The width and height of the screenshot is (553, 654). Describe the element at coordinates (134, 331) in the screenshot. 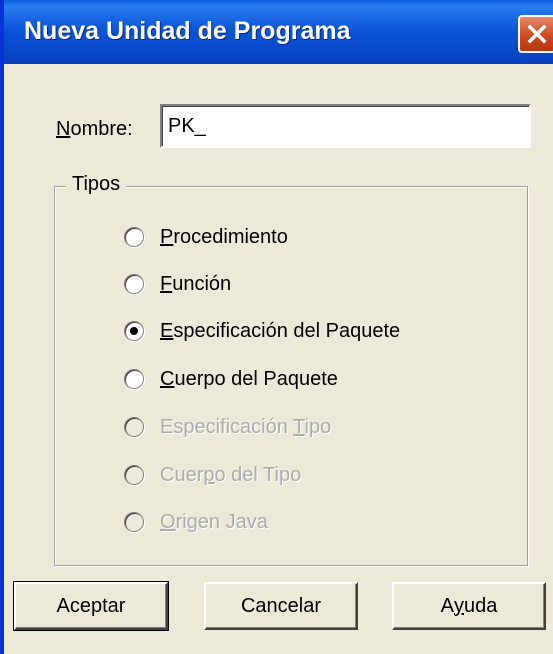

I see `radio-button-selected` at that location.